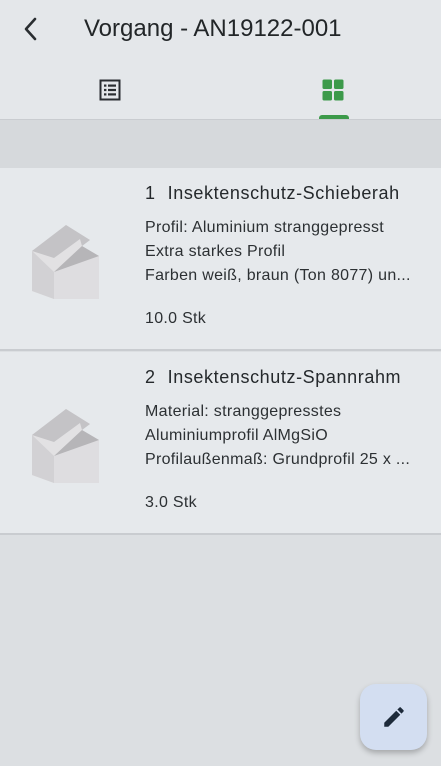 Image resolution: width=441 pixels, height=766 pixels. Describe the element at coordinates (334, 117) in the screenshot. I see `active-tab-indicator` at that location.